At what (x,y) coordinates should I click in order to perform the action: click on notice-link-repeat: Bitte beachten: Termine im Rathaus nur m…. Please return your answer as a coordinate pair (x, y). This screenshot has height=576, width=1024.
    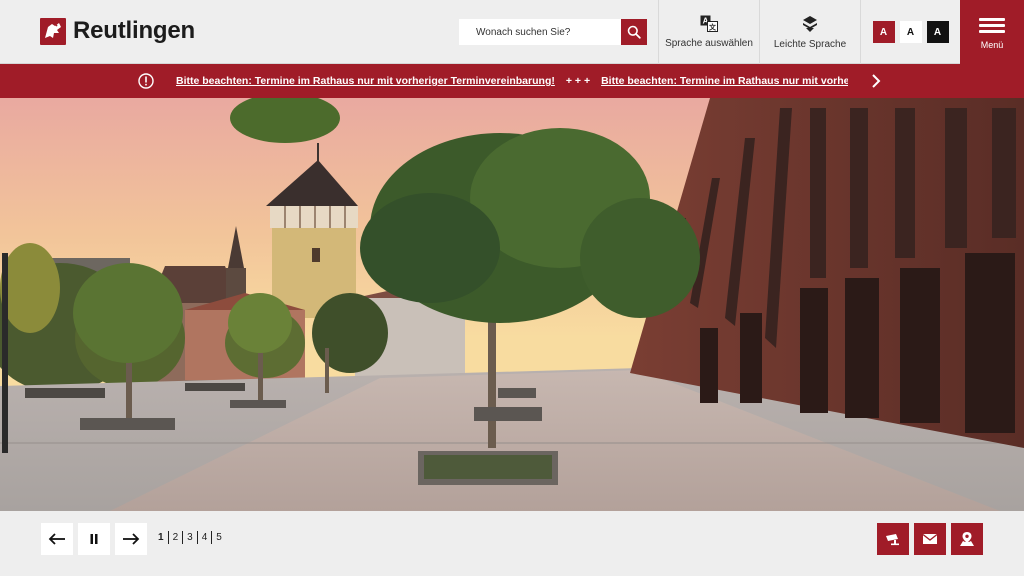
    Looking at the image, I should click on (724, 81).